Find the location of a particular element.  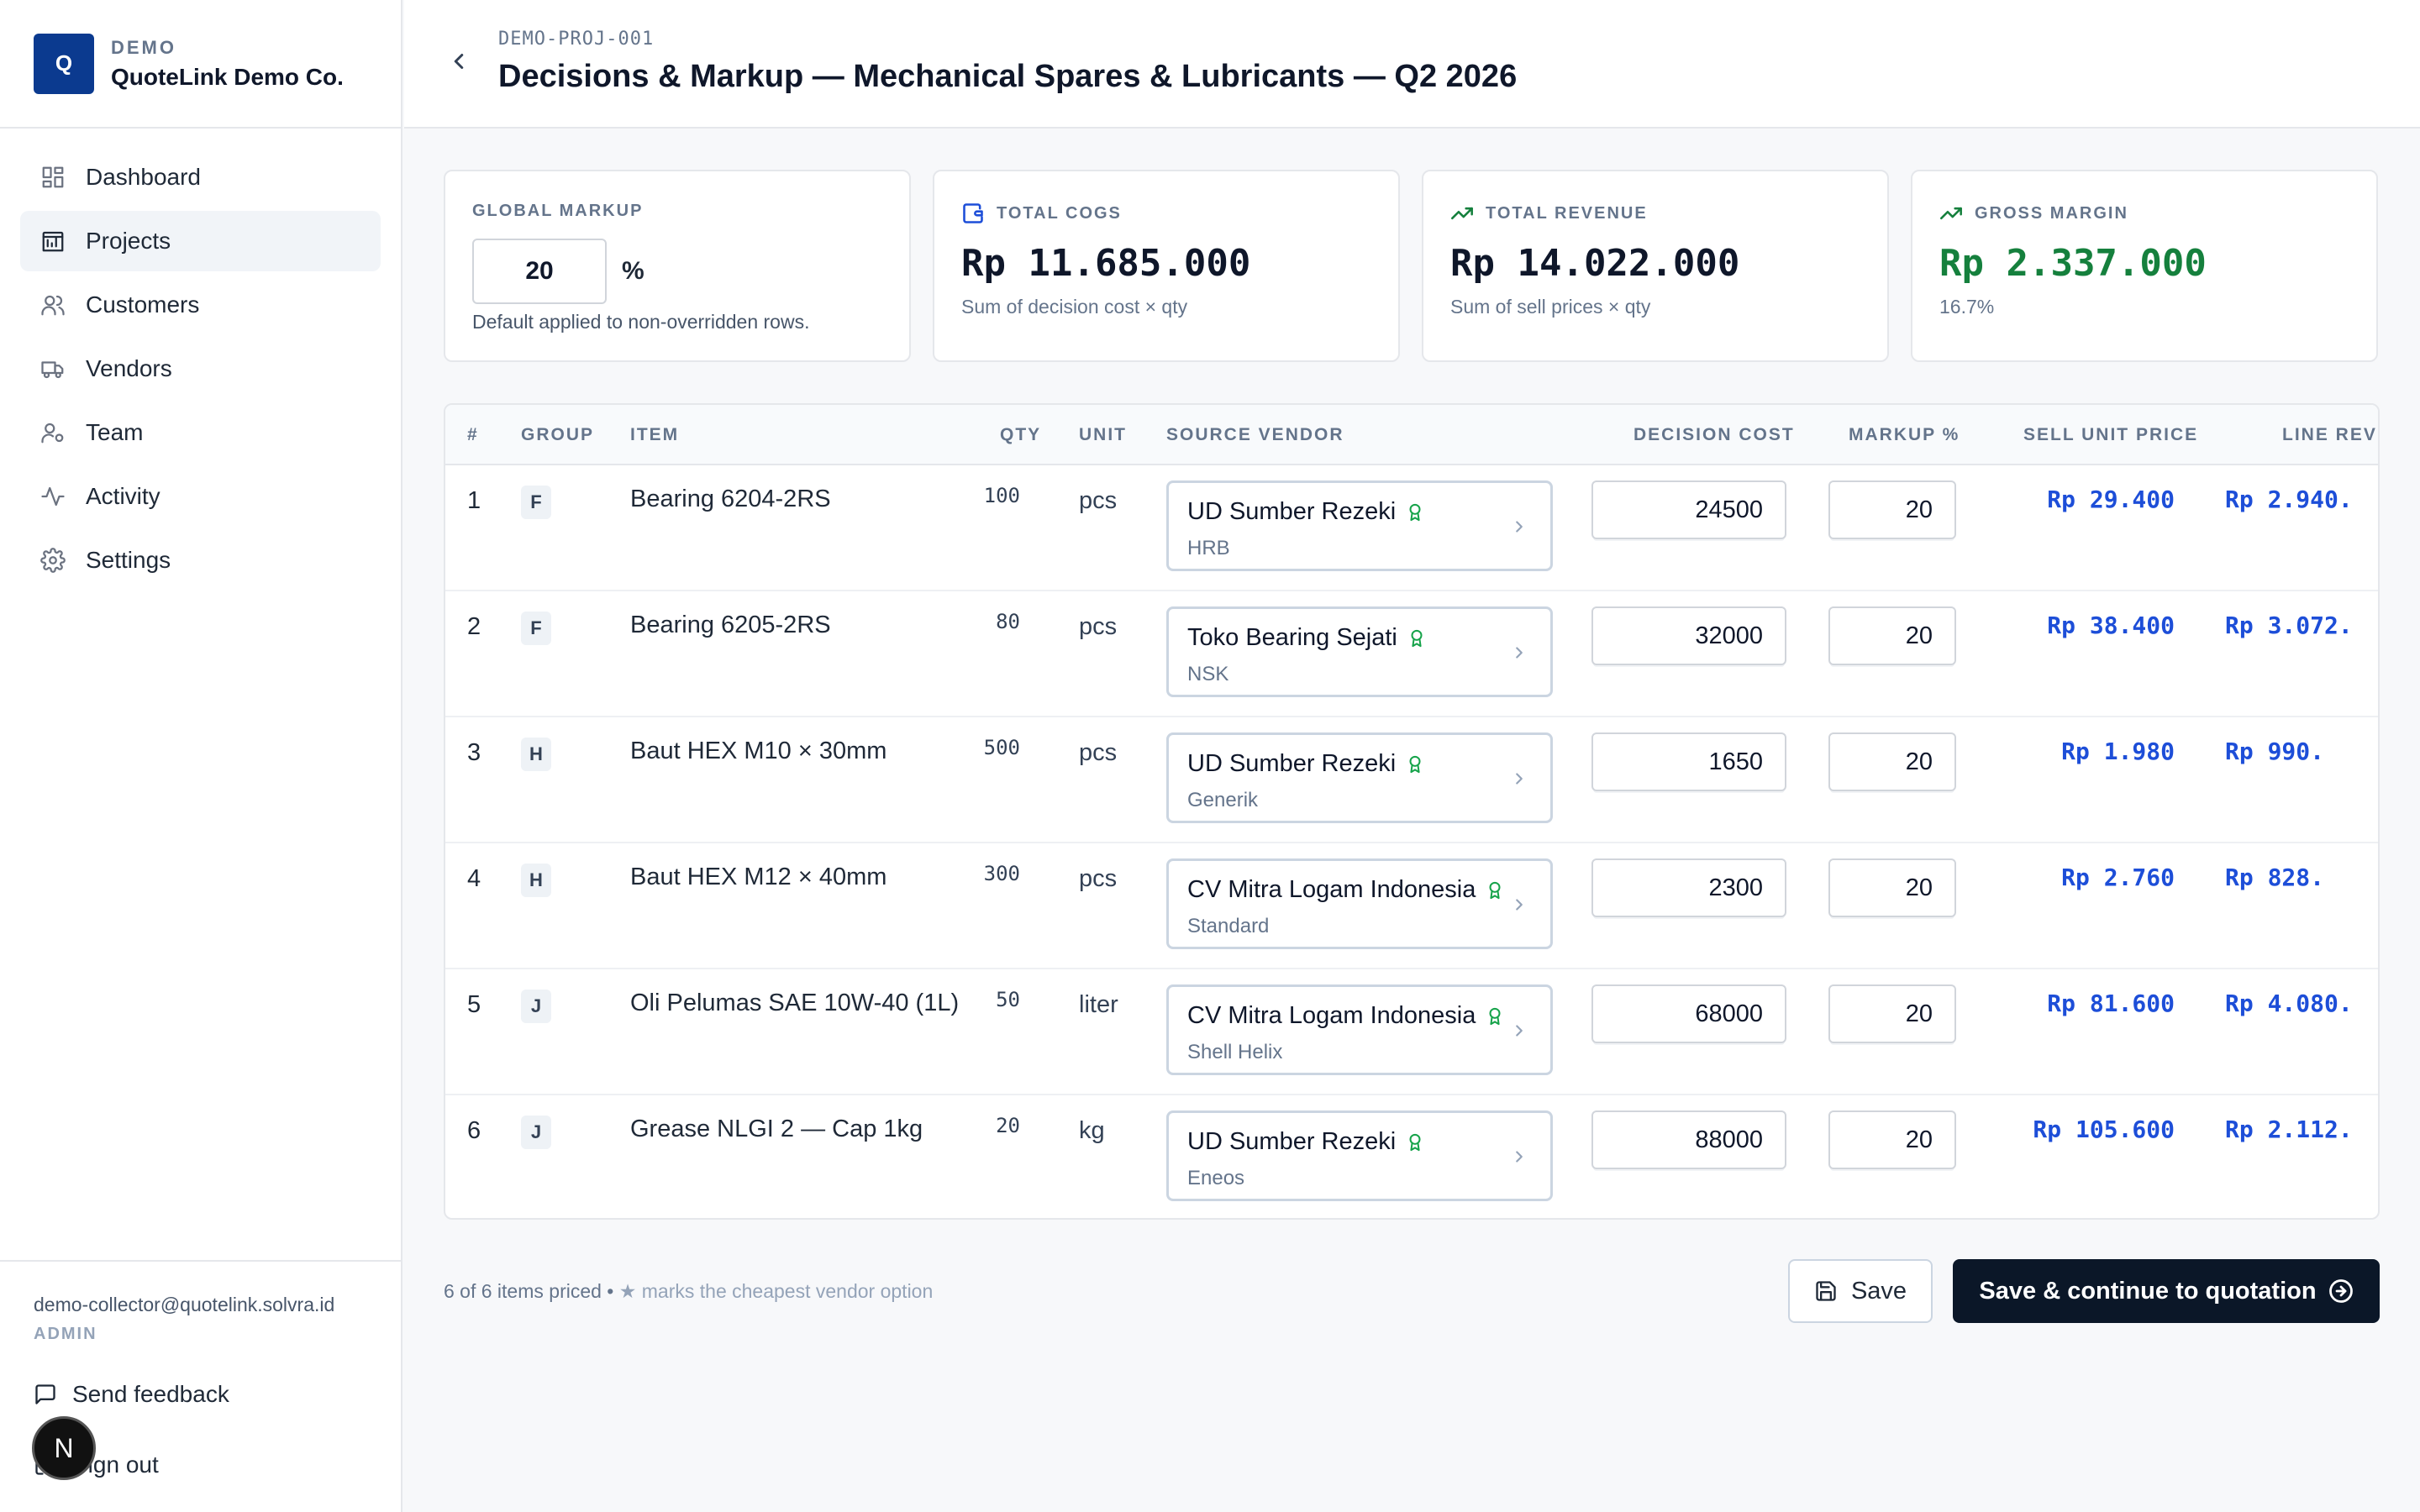

line-revenue: Rp 2.940. is located at coordinates (2289, 499).